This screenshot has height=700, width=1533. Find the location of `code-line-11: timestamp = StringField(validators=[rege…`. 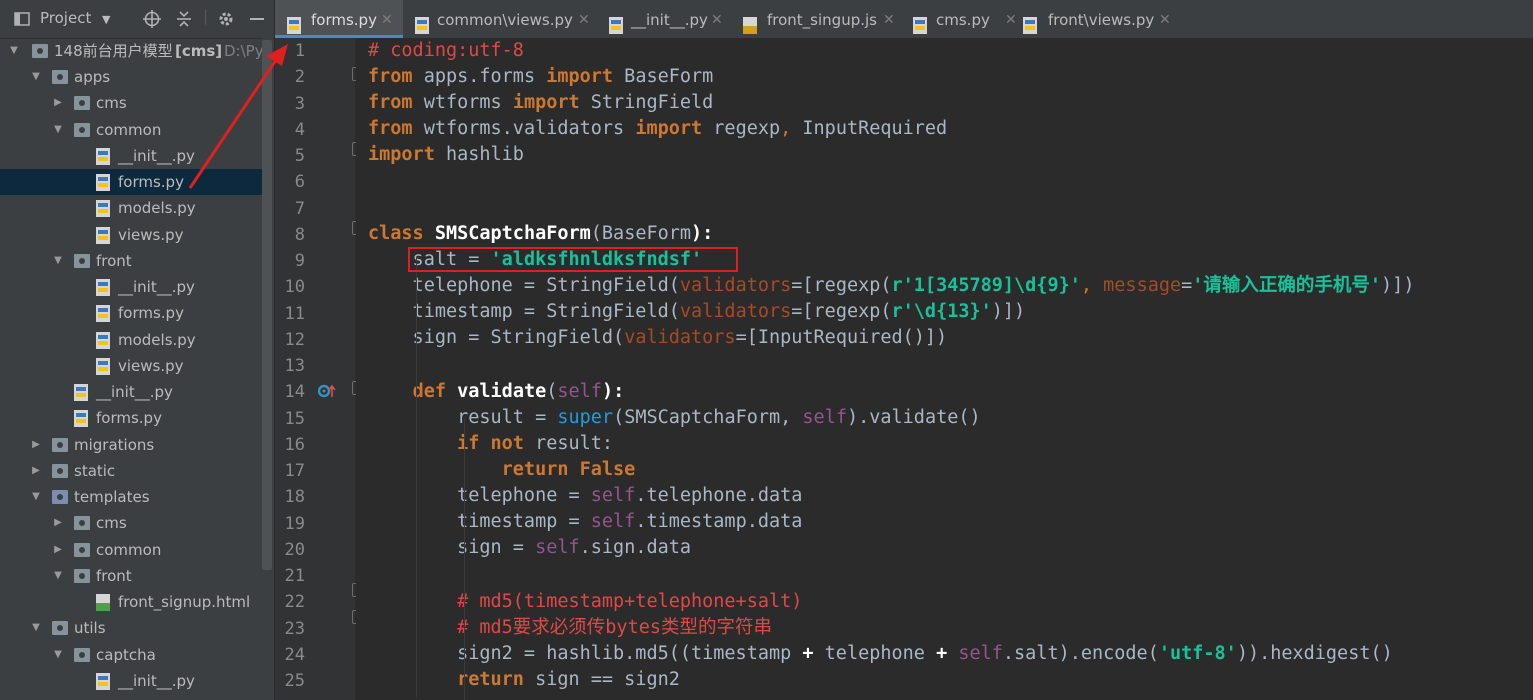

code-line-11: timestamp = StringField(validators=[rege… is located at coordinates (697, 311).